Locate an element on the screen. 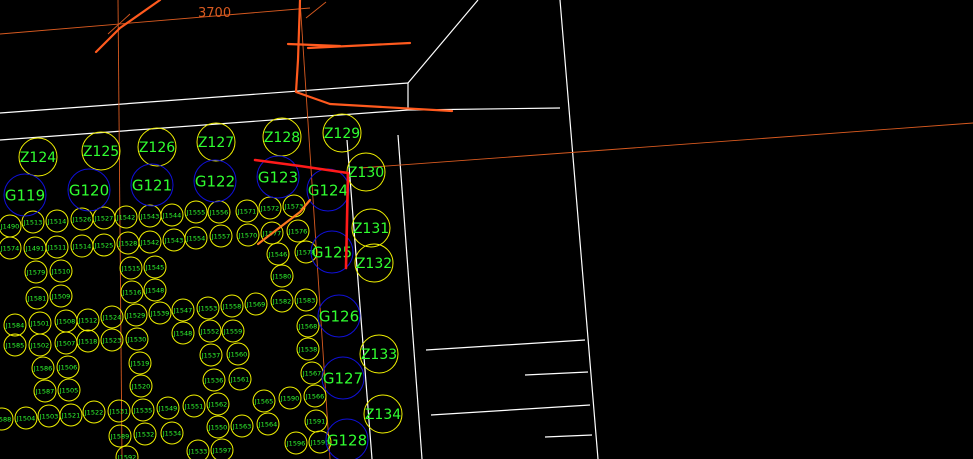  j-pile: J1506 is located at coordinates (68, 367).